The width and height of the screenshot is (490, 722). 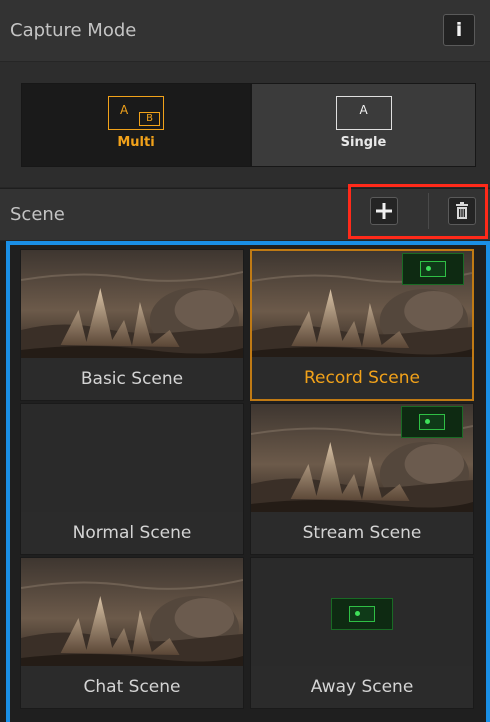 I want to click on scene-tile-basic: Basic Scene, so click(x=132, y=325).